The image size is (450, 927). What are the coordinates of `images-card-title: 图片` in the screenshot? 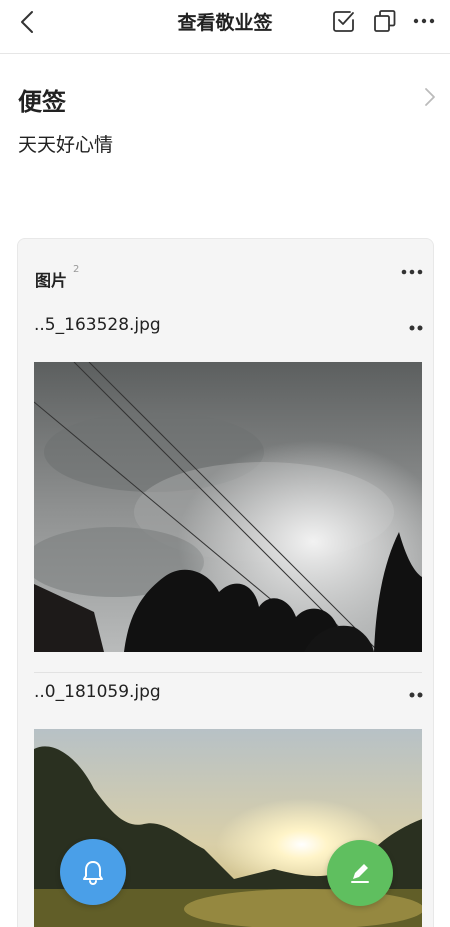 It's located at (51, 280).